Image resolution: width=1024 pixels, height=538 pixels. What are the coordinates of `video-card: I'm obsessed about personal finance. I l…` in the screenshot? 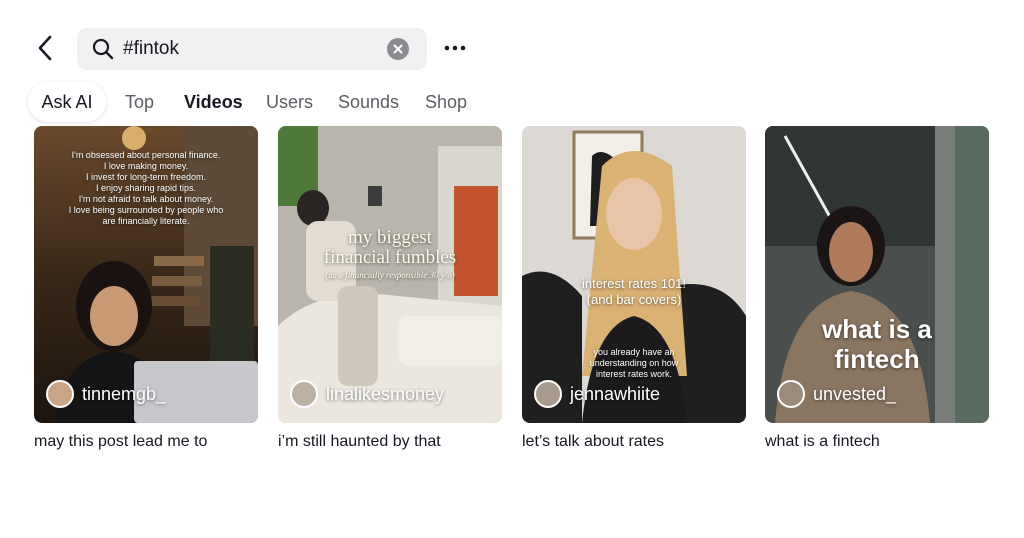 It's located at (146, 288).